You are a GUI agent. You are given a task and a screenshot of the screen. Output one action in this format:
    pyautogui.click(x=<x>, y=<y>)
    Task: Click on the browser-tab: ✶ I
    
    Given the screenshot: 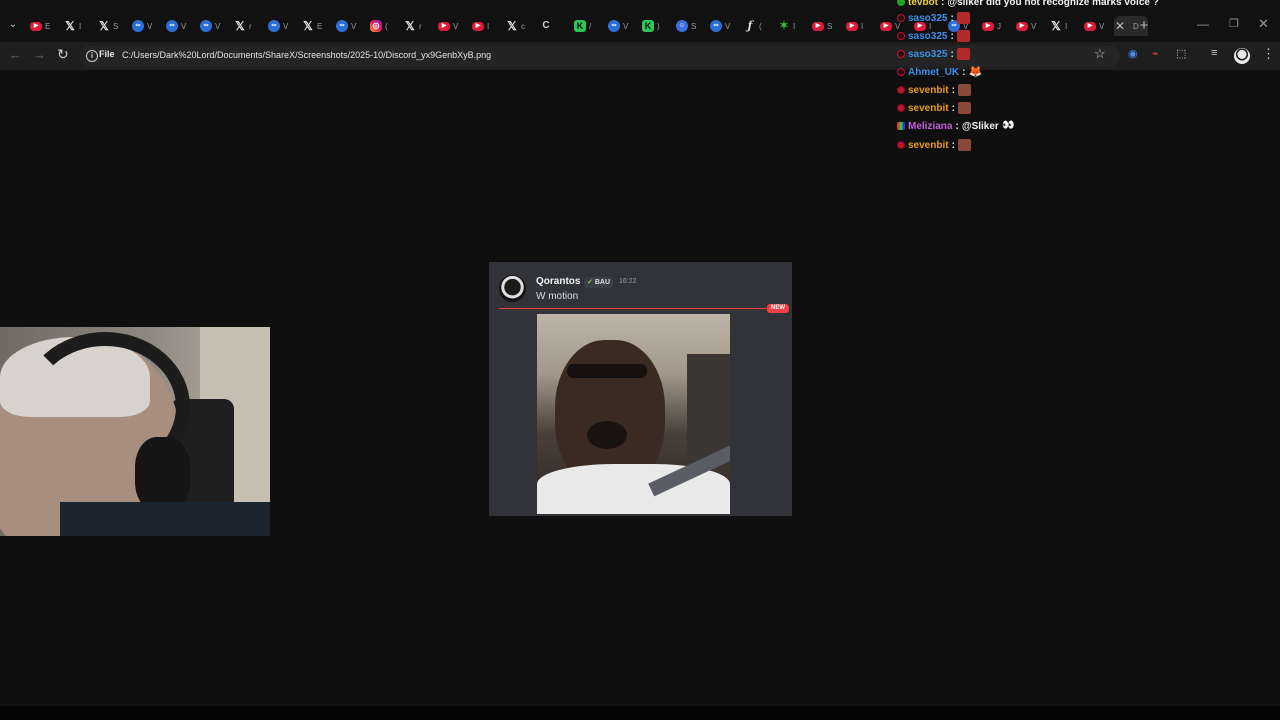 What is the action you would take?
    pyautogui.click(x=791, y=26)
    